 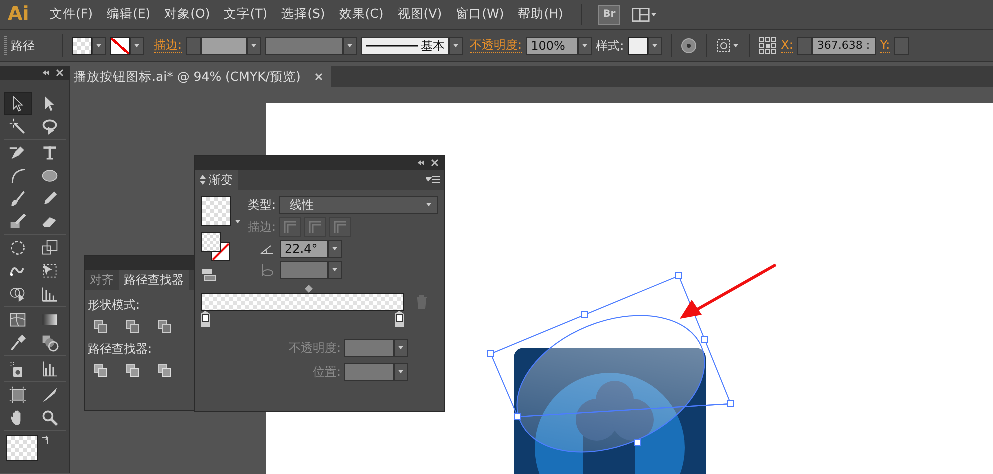 I want to click on lasso-icon, so click(x=49, y=127).